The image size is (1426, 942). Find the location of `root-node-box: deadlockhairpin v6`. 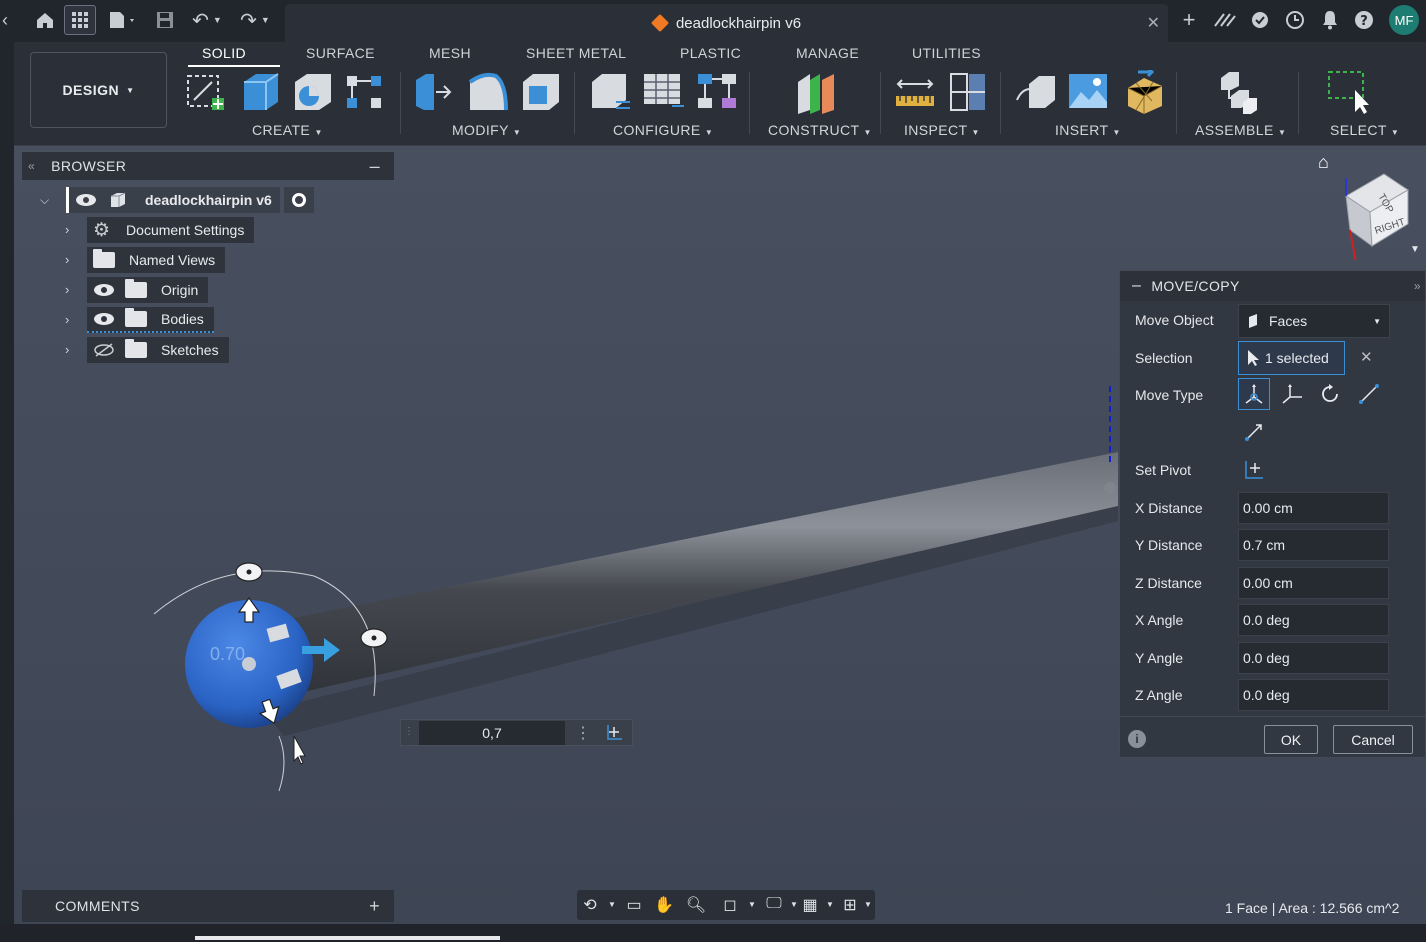

root-node-box: deadlockhairpin v6 is located at coordinates (173, 200).